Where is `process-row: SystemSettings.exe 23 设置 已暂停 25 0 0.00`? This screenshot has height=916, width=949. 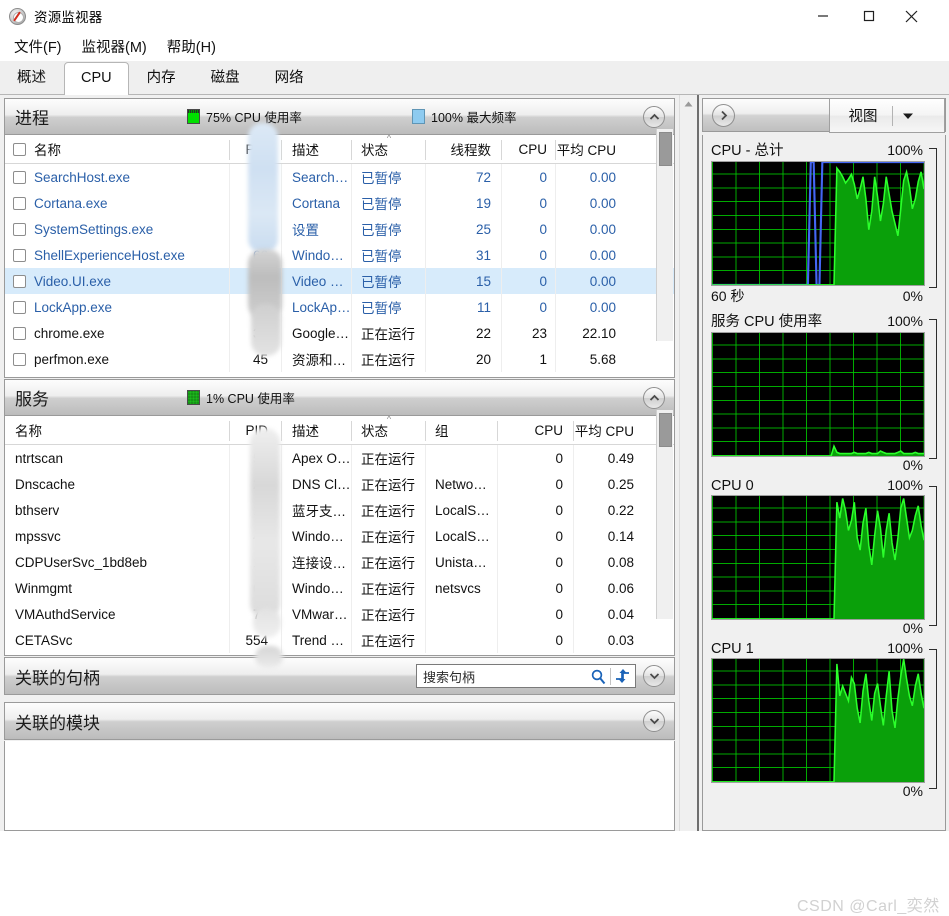 process-row: SystemSettings.exe 23 设置 已暂停 25 0 0.00 is located at coordinates (339, 229).